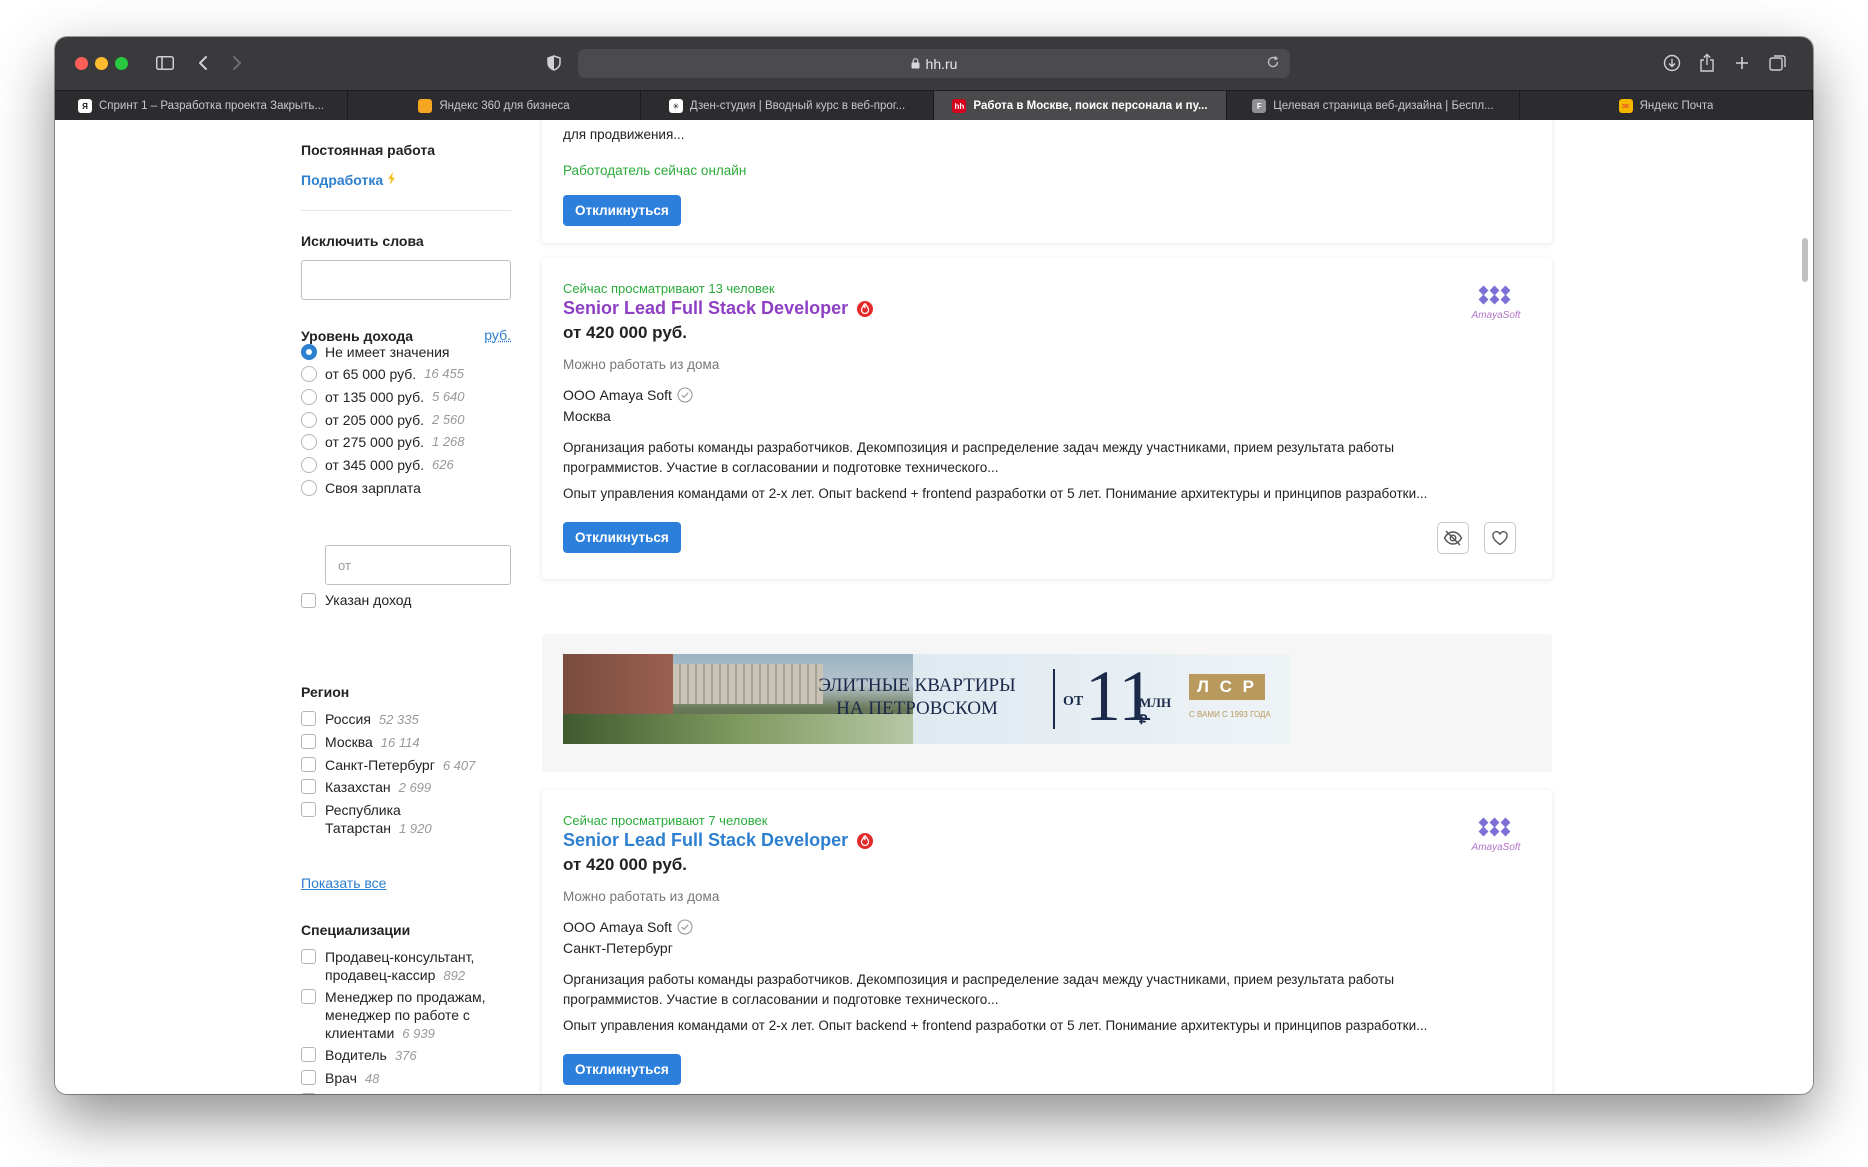  Describe the element at coordinates (368, 150) in the screenshot. I see `filter-permanent-job: Постоянная работа` at that location.